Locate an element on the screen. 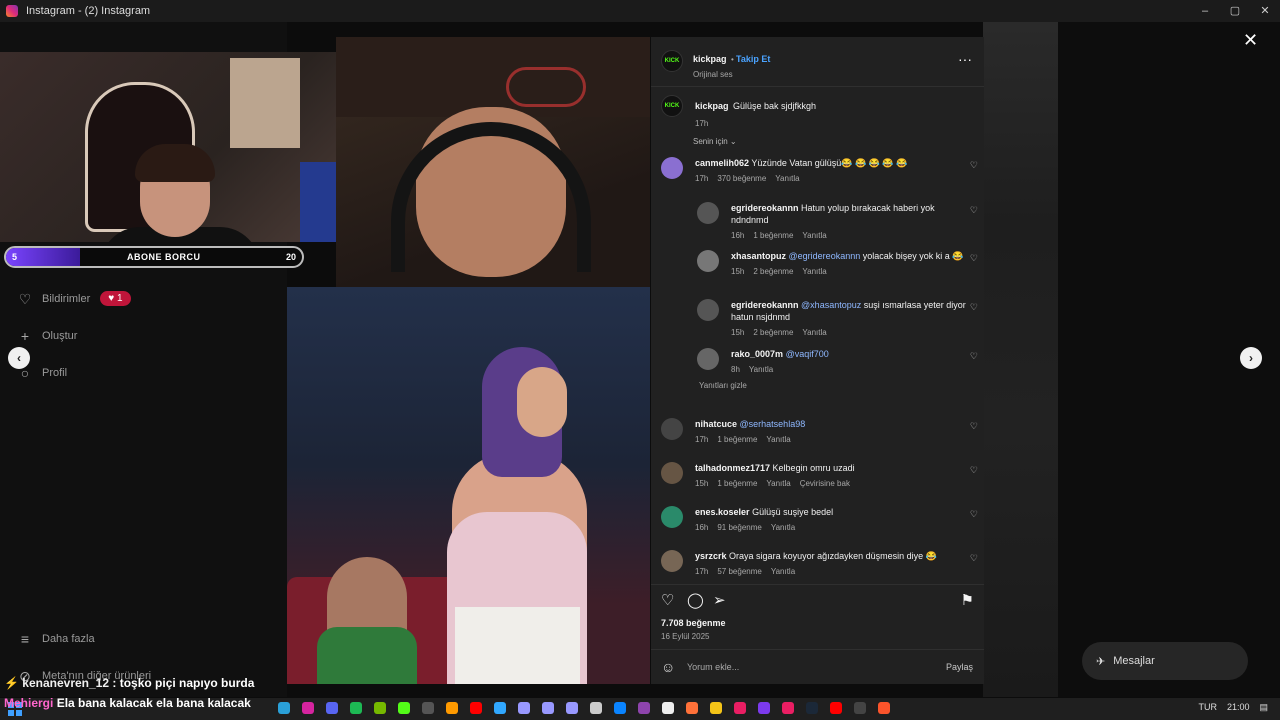  comment-likes: 57 beğenme is located at coordinates (739, 571).